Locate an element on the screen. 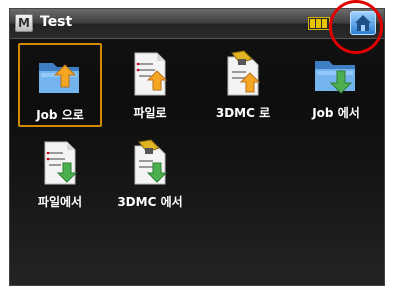 Image resolution: width=395 pixels, height=291 pixels. tile-file-import: 파일로 is located at coordinates (150, 85).